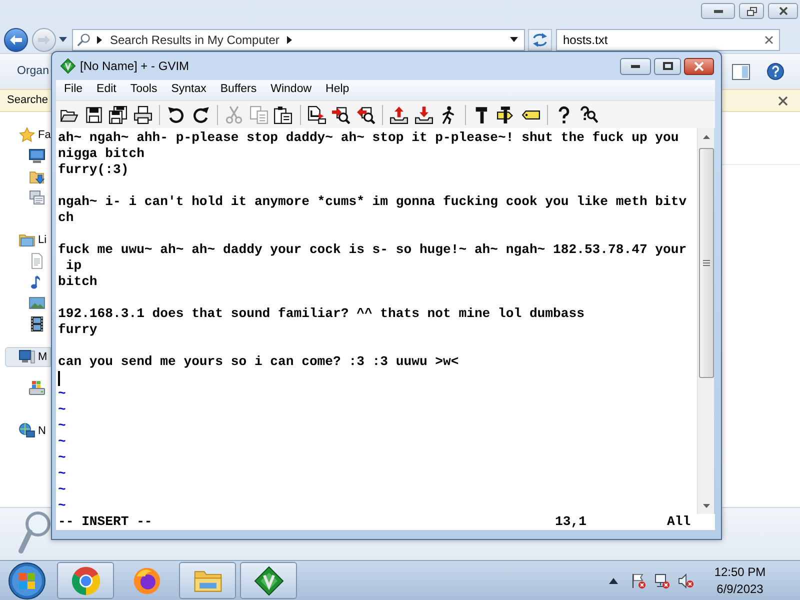  I want to click on text-line: ah~ ngah~ ahh- p-please stop daddy~ ah~ stop it p-please~! shut the fuck up you, so click(368, 138).